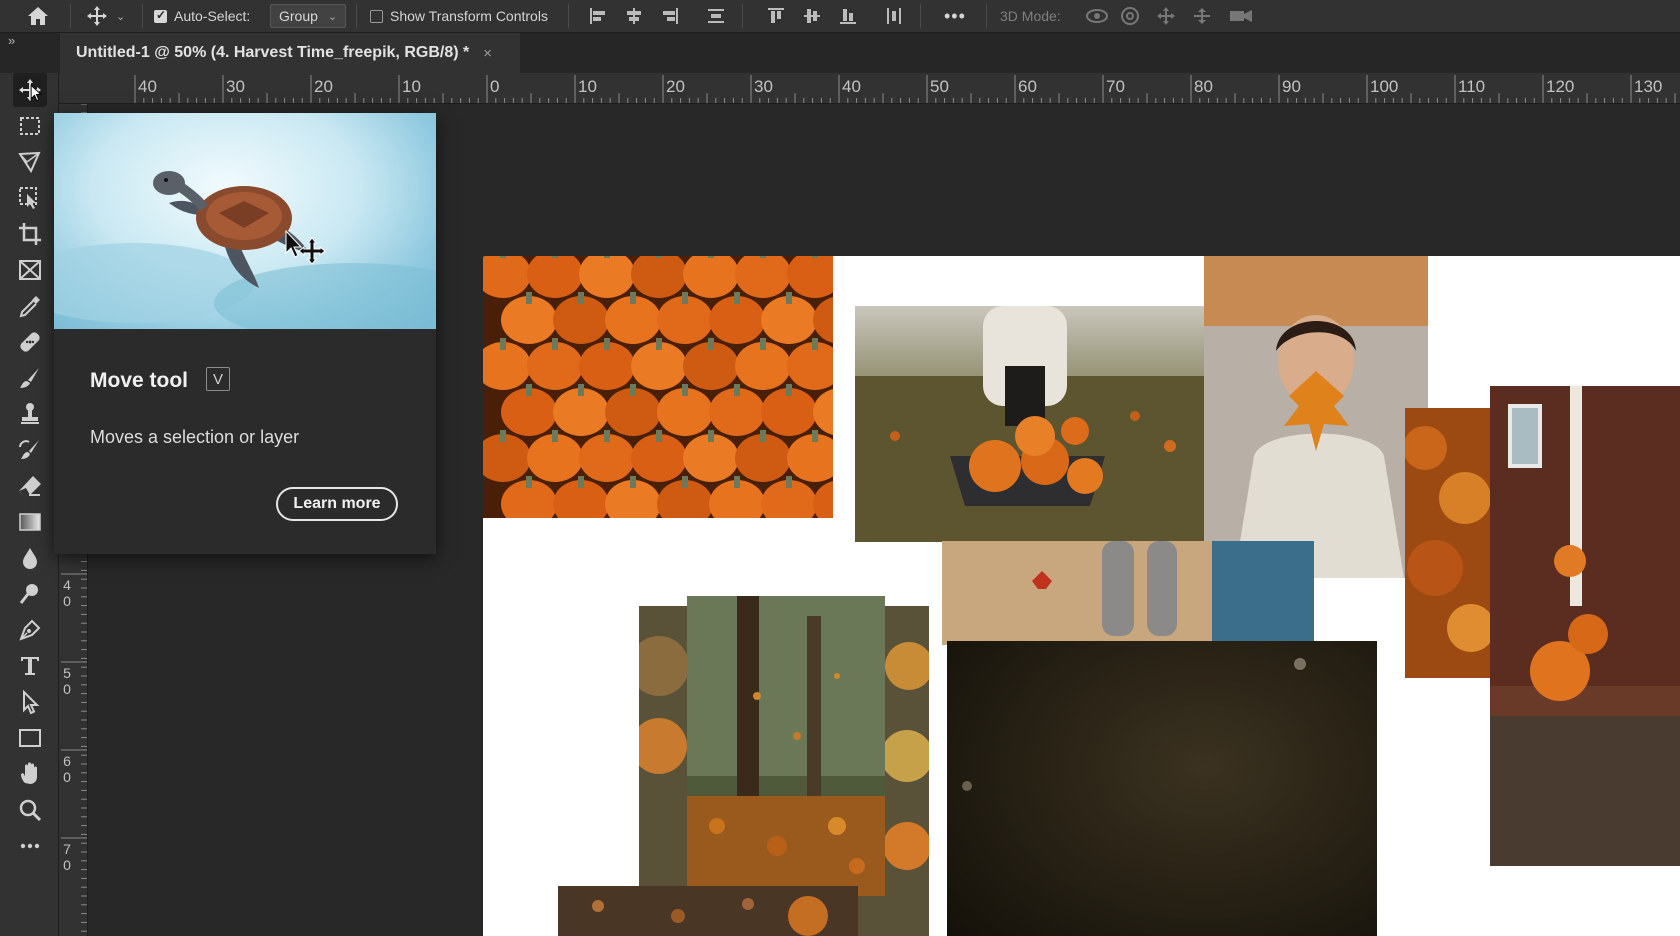 This screenshot has height=936, width=1680. I want to click on learn-more-button: Learn more, so click(337, 504).